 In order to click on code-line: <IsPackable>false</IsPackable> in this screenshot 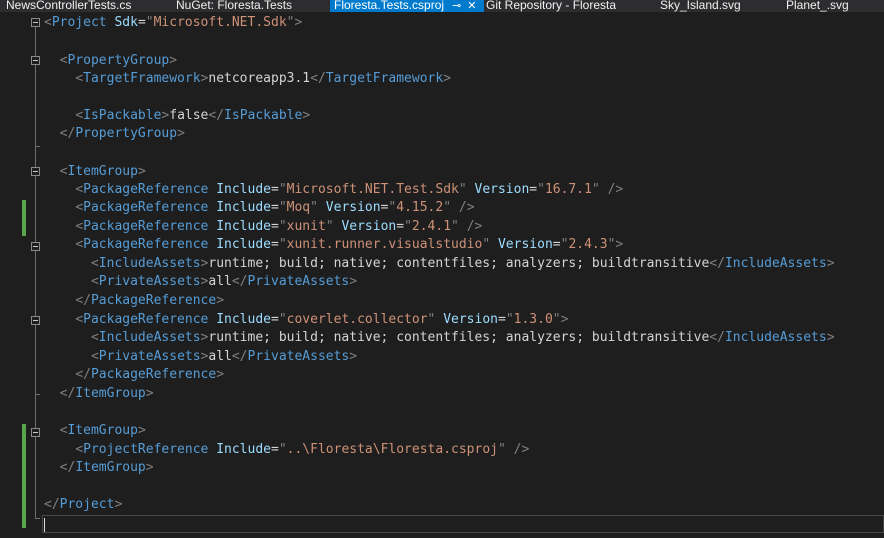, I will do `click(193, 115)`.